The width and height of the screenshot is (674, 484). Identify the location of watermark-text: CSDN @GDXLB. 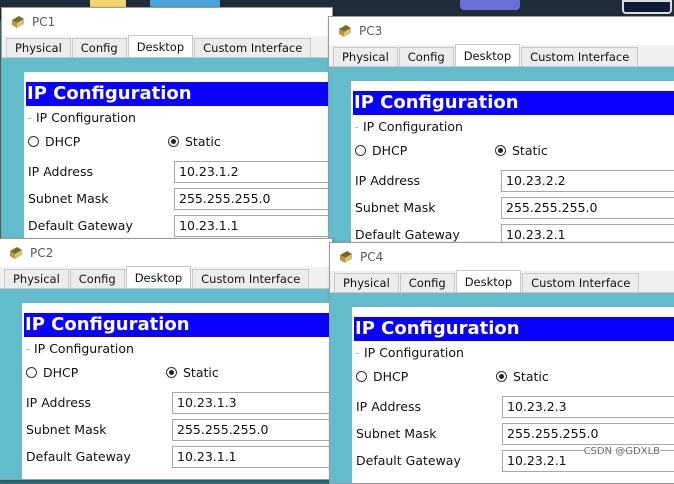
(621, 451).